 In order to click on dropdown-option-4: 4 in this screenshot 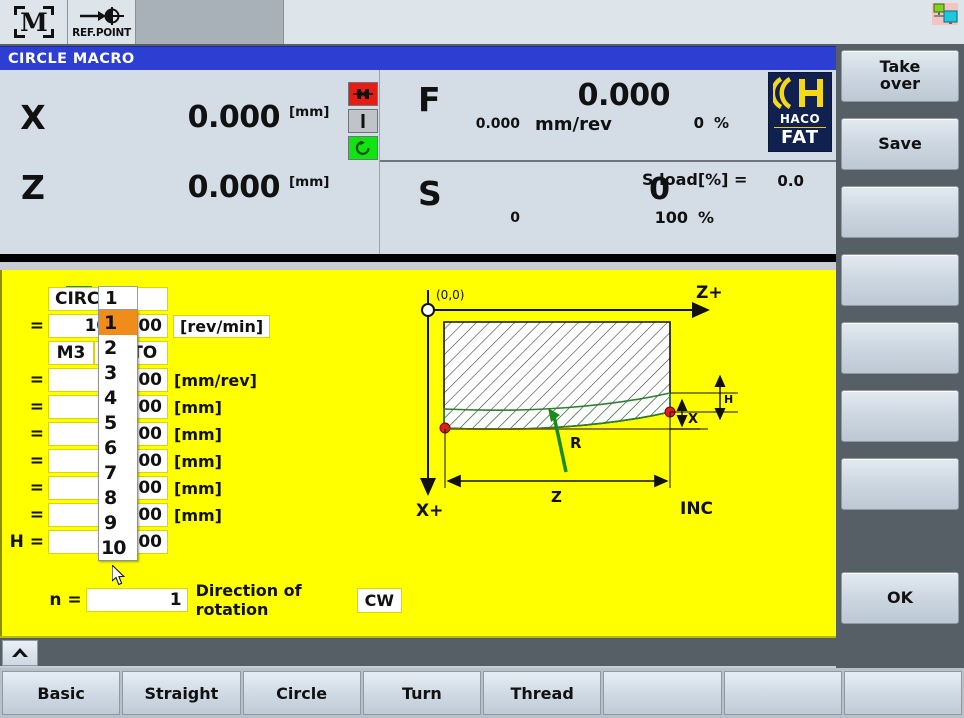, I will do `click(118, 397)`.